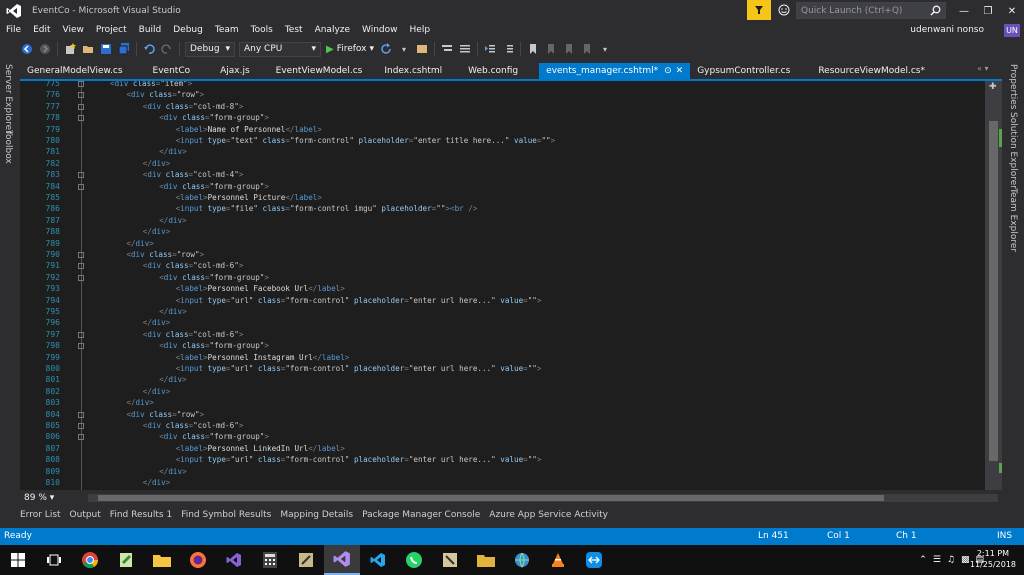  Describe the element at coordinates (193, 174) in the screenshot. I see `code-line: <div class="col-md-4">` at that location.